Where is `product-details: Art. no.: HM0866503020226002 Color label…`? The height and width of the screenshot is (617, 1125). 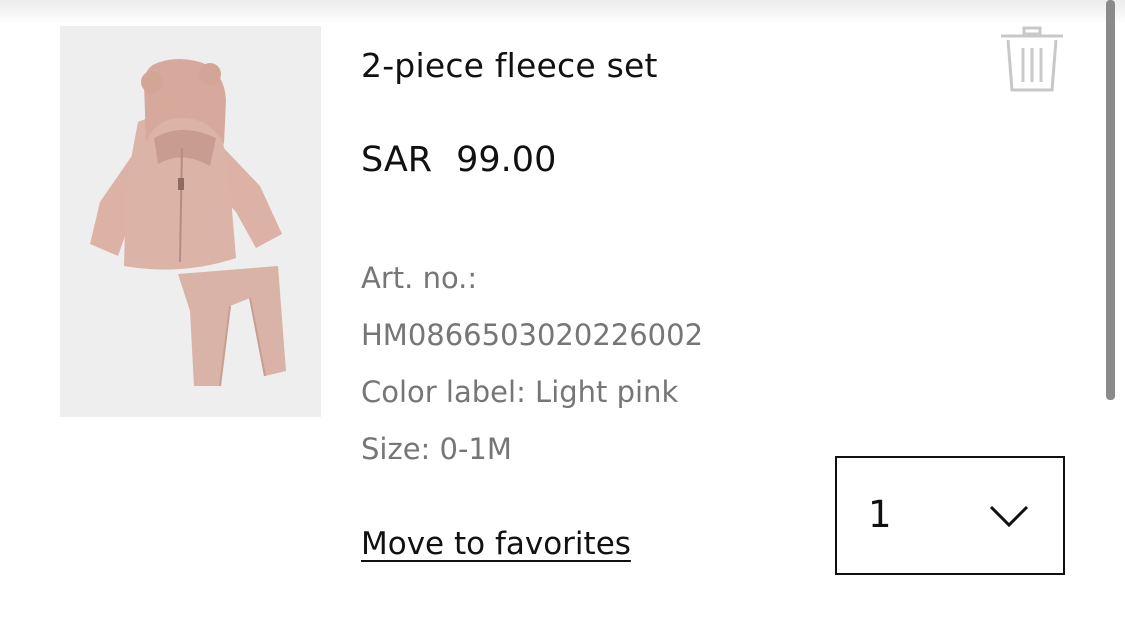 product-details: Art. no.: HM0866503020226002 Color label… is located at coordinates (532, 364).